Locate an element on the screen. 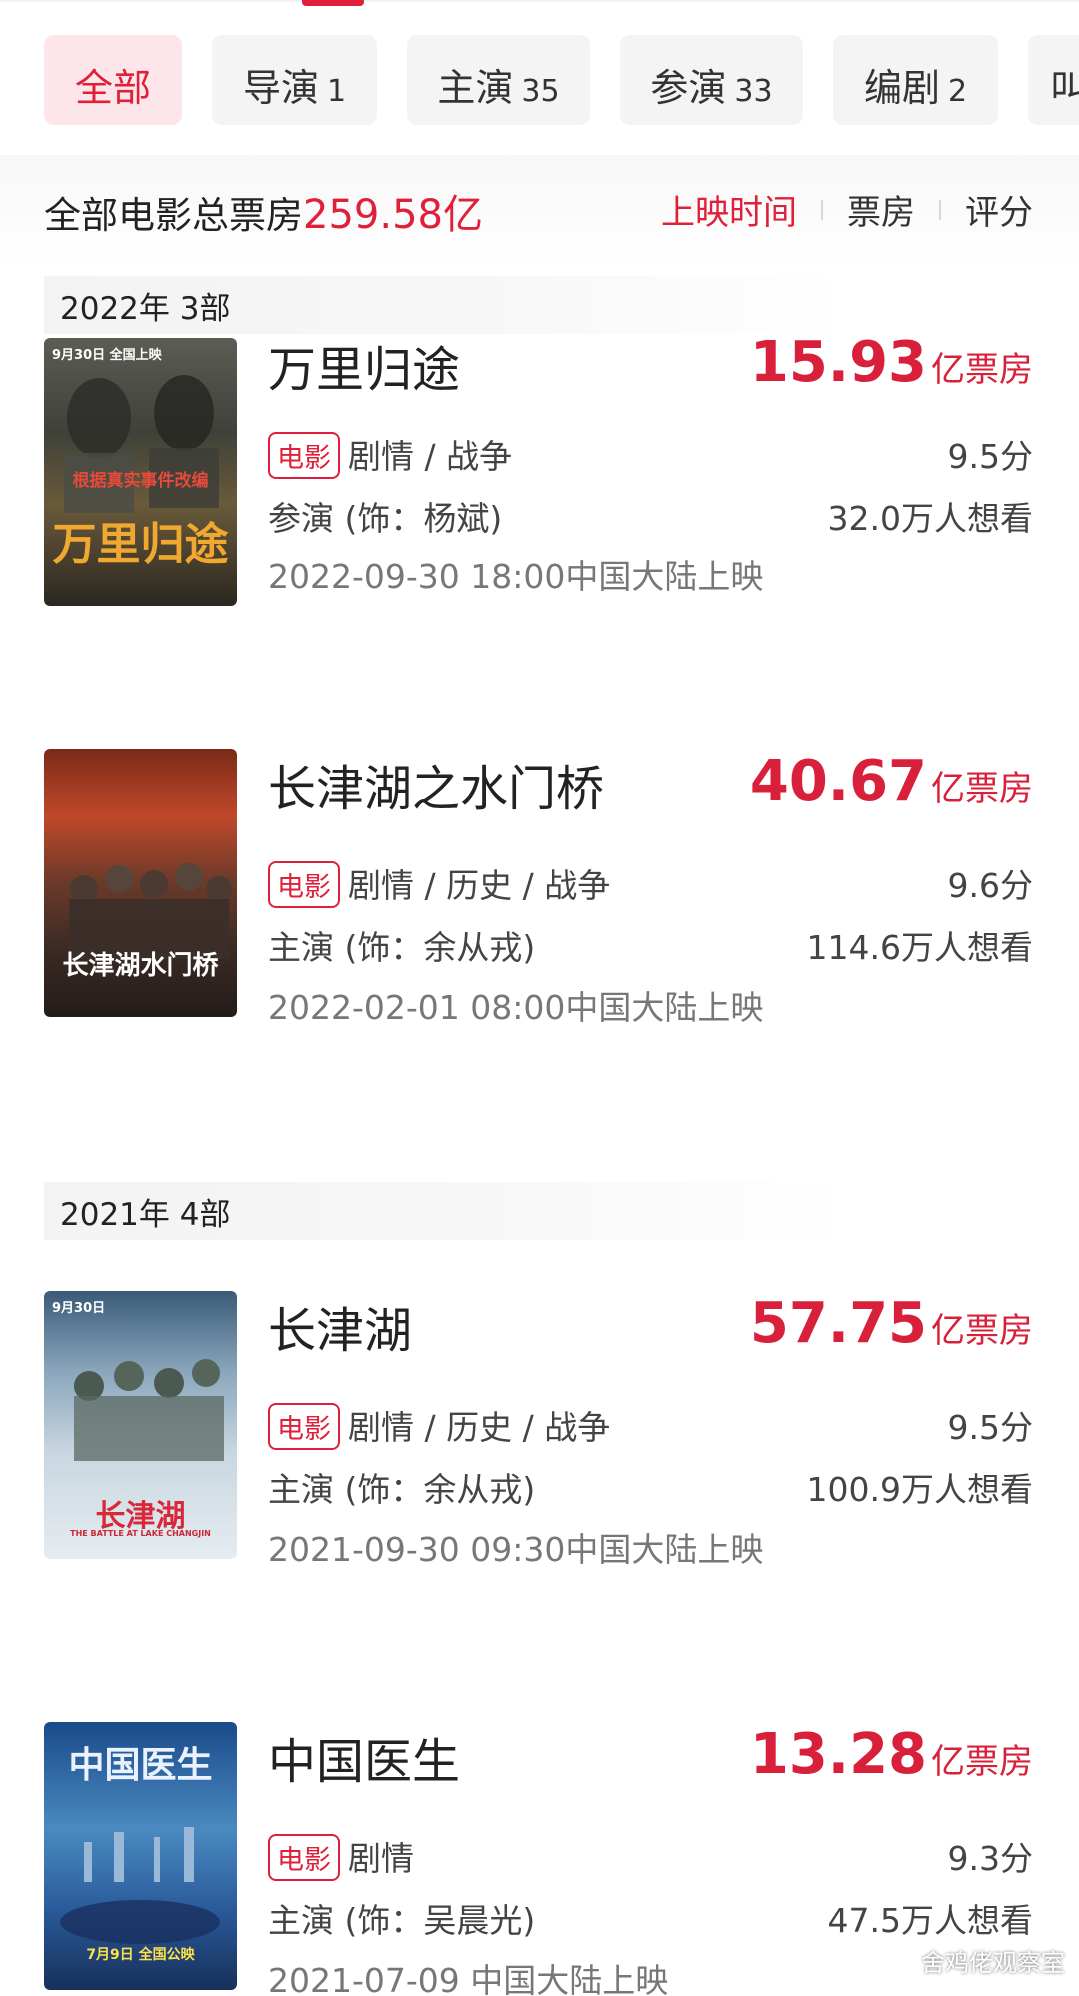 This screenshot has height=1996, width=1079. movie-score: 9.6分 is located at coordinates (990, 885).